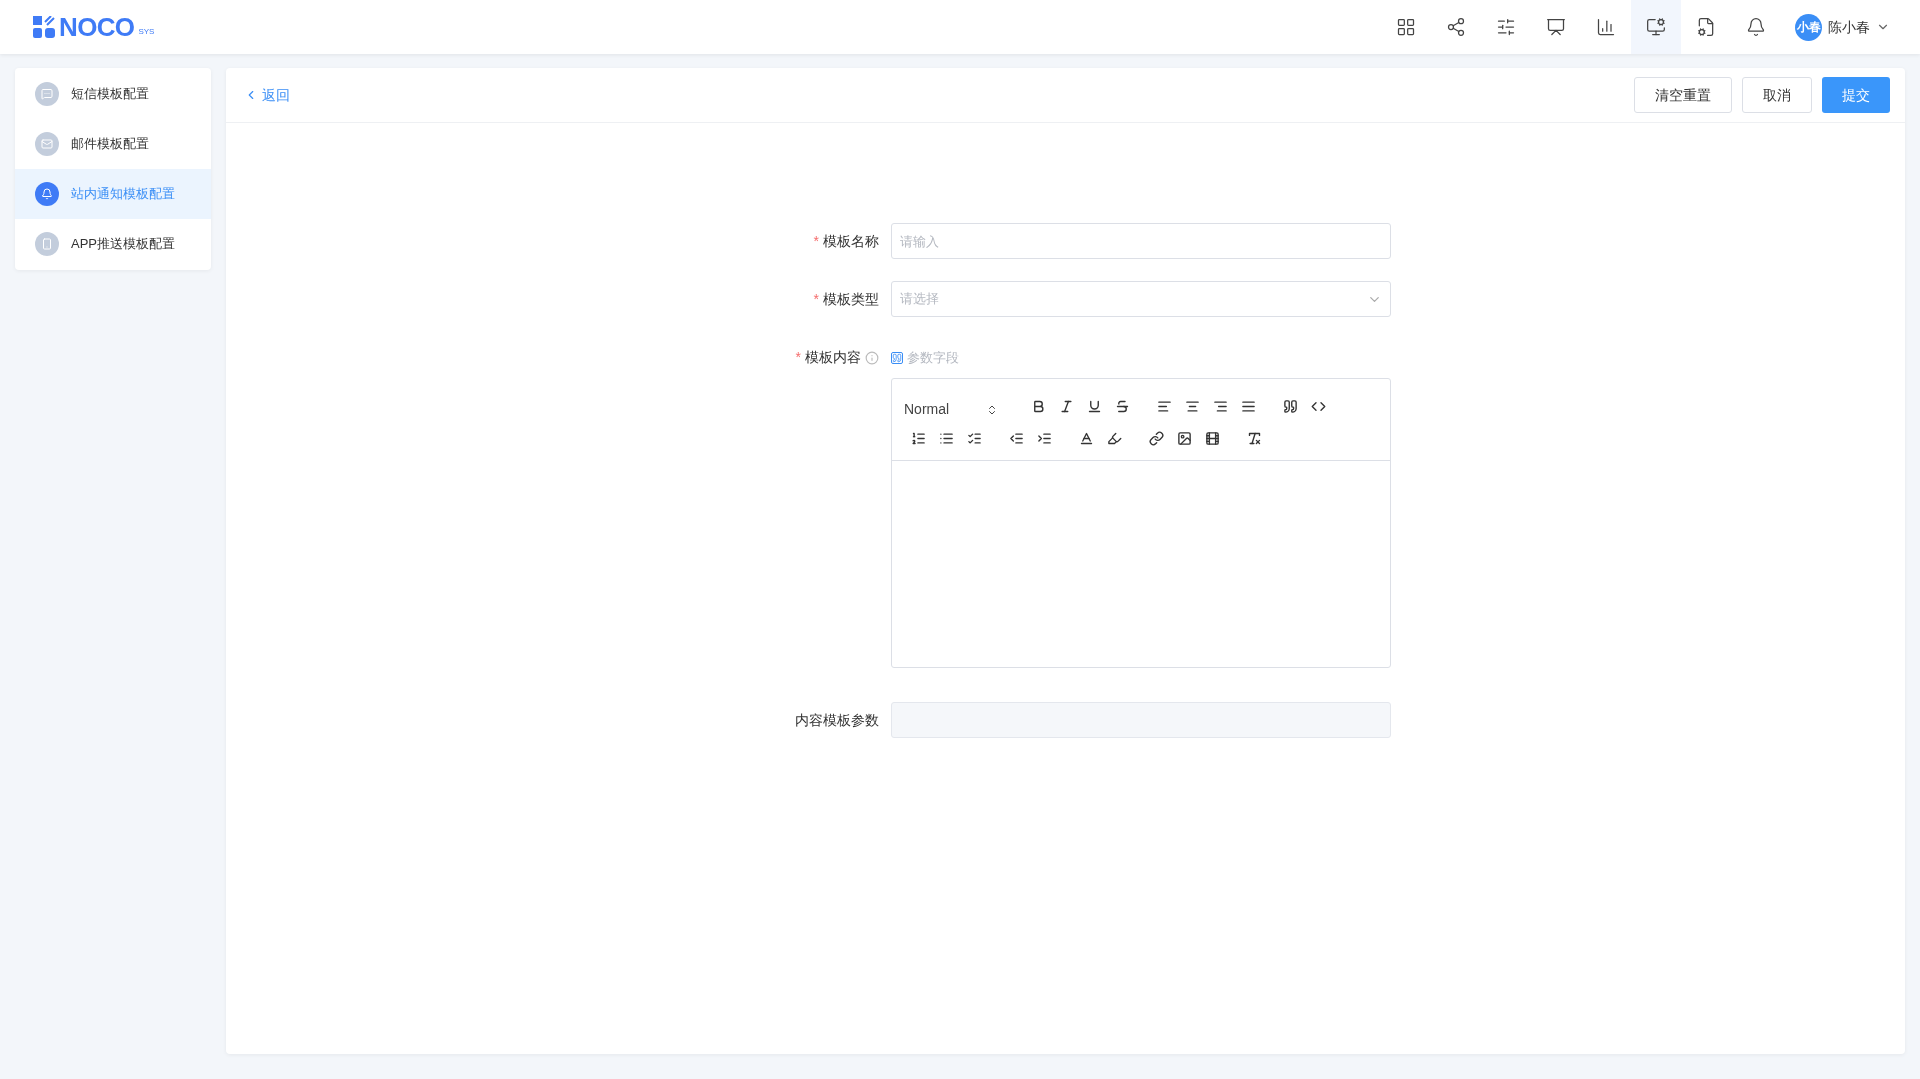 This screenshot has height=1079, width=1920. Describe the element at coordinates (267, 95) in the screenshot. I see `back-link: 返回` at that location.